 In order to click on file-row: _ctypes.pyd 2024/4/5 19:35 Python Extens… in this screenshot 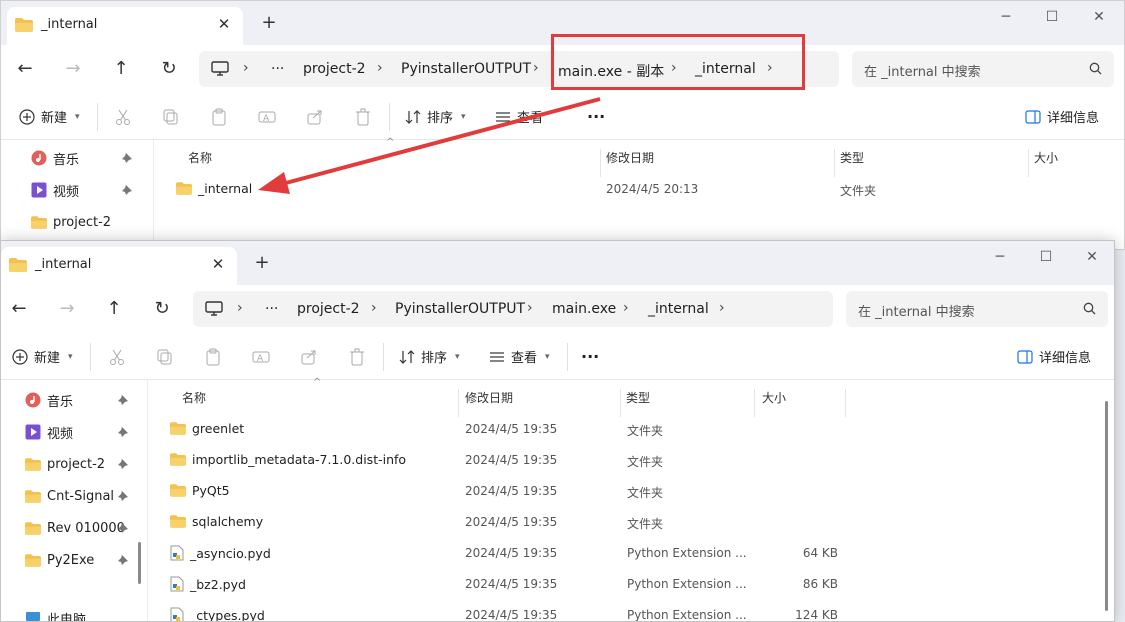, I will do `click(631, 610)`.